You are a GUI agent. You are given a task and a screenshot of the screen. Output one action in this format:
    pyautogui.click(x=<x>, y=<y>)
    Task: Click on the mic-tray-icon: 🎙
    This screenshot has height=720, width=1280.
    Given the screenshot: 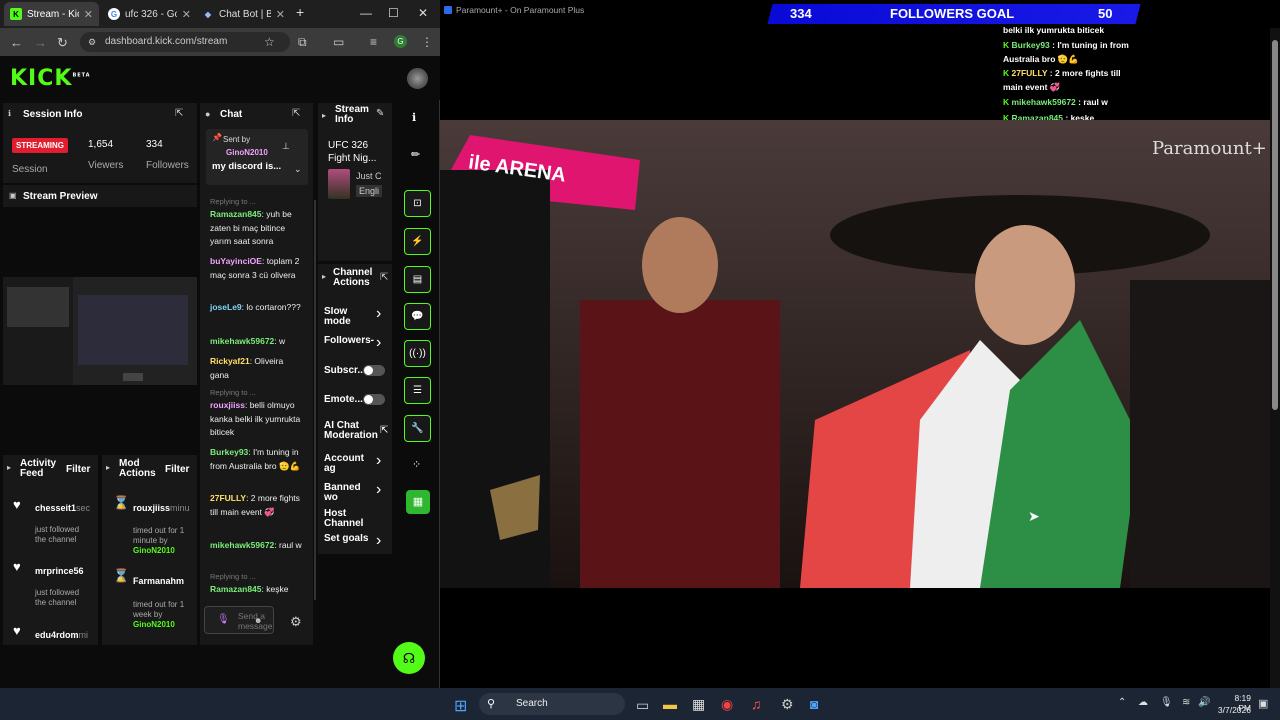 What is the action you would take?
    pyautogui.click(x=1166, y=702)
    